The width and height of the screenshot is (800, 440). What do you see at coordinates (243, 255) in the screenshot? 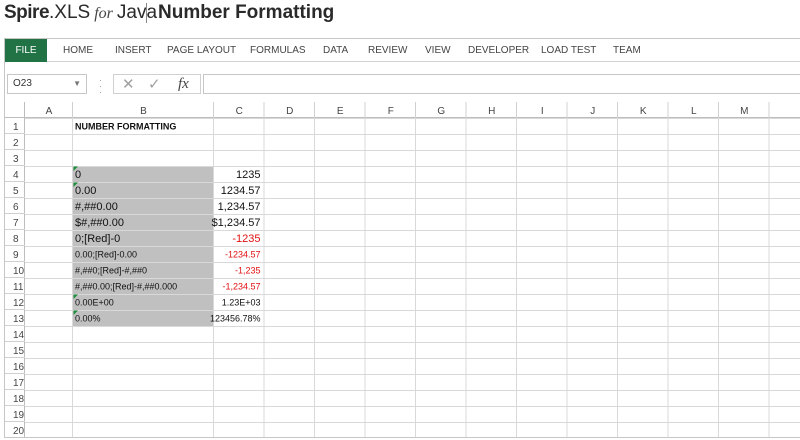
I see `cell-c9: -1234.57` at bounding box center [243, 255].